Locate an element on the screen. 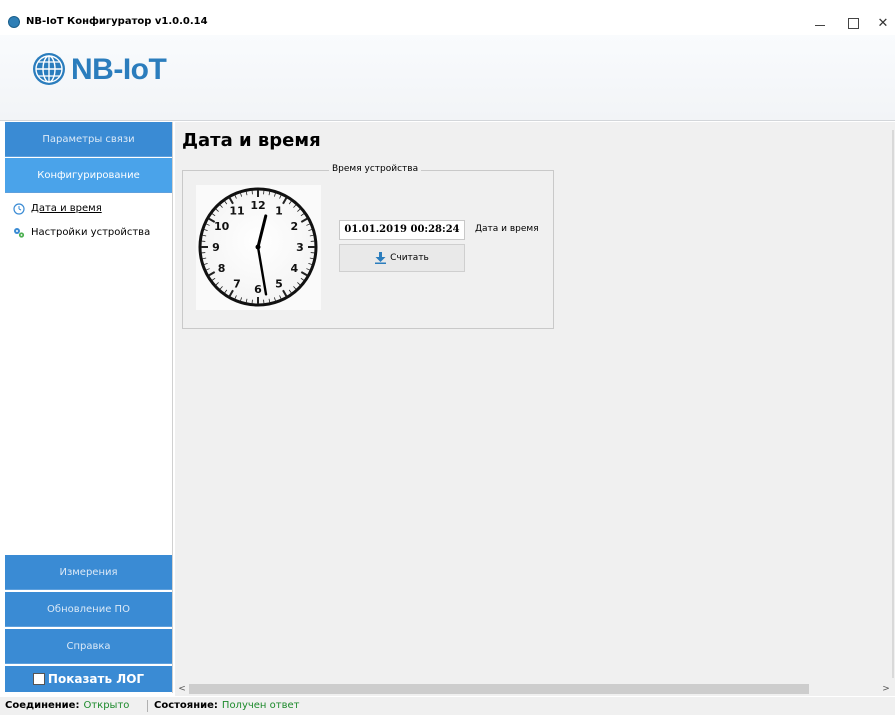 This screenshot has height=715, width=895. analog-clock: 12 12 3 45678 9 10 11 is located at coordinates (258, 247).